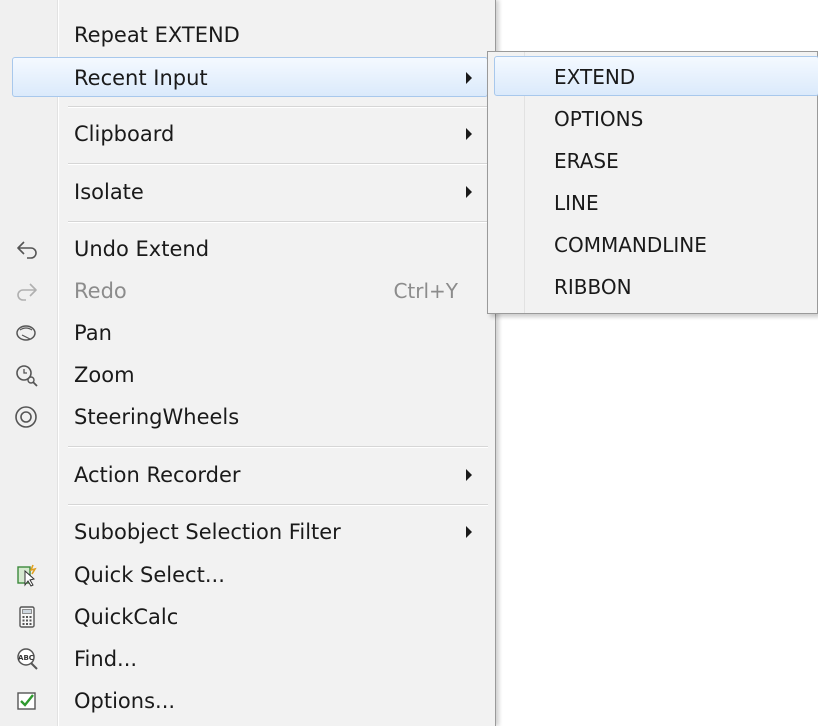  Describe the element at coordinates (630, 245) in the screenshot. I see `submenu-item-label: COMMANDLINE` at that location.